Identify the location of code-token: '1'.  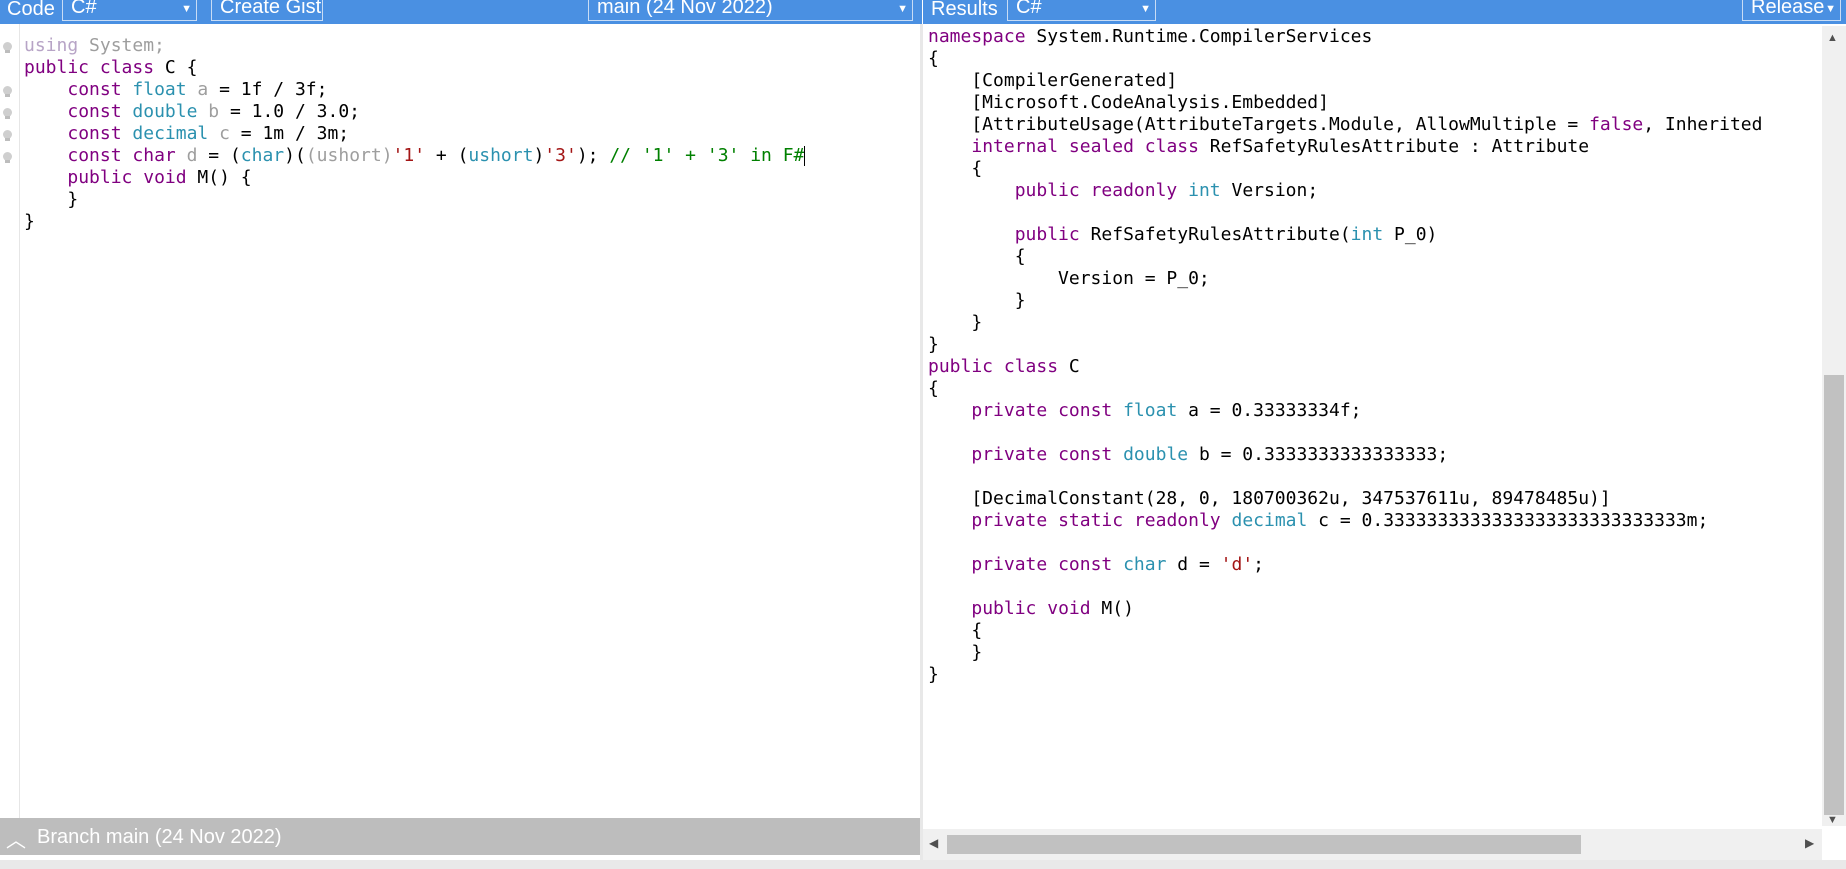
(409, 155).